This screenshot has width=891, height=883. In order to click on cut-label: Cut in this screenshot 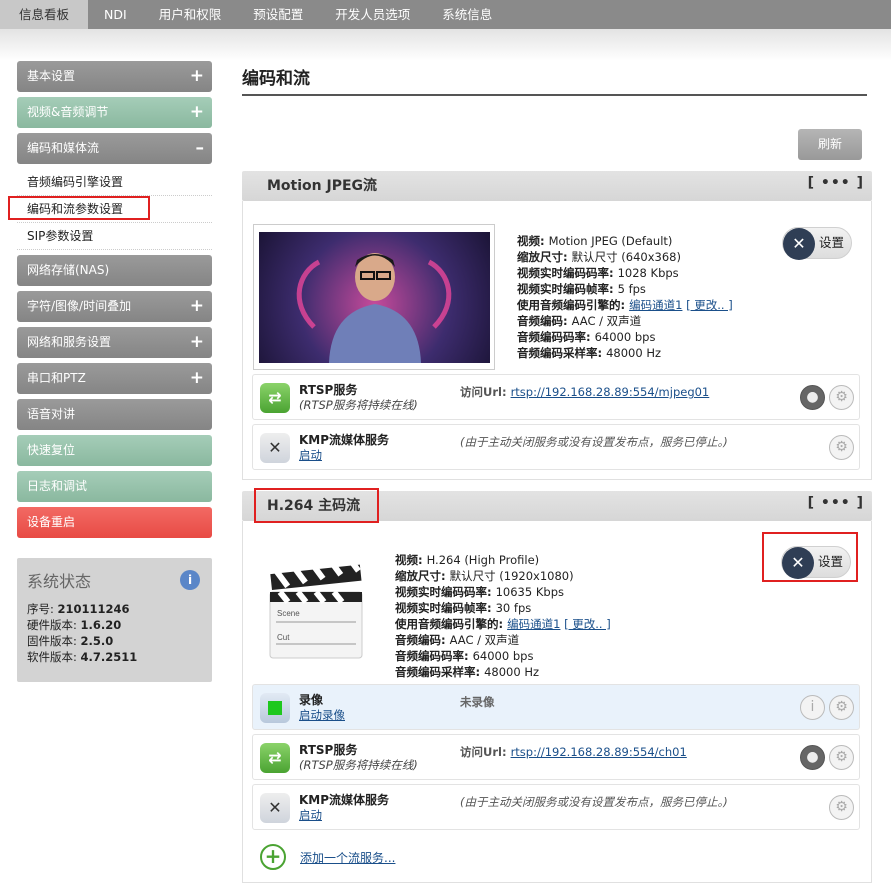, I will do `click(283, 637)`.